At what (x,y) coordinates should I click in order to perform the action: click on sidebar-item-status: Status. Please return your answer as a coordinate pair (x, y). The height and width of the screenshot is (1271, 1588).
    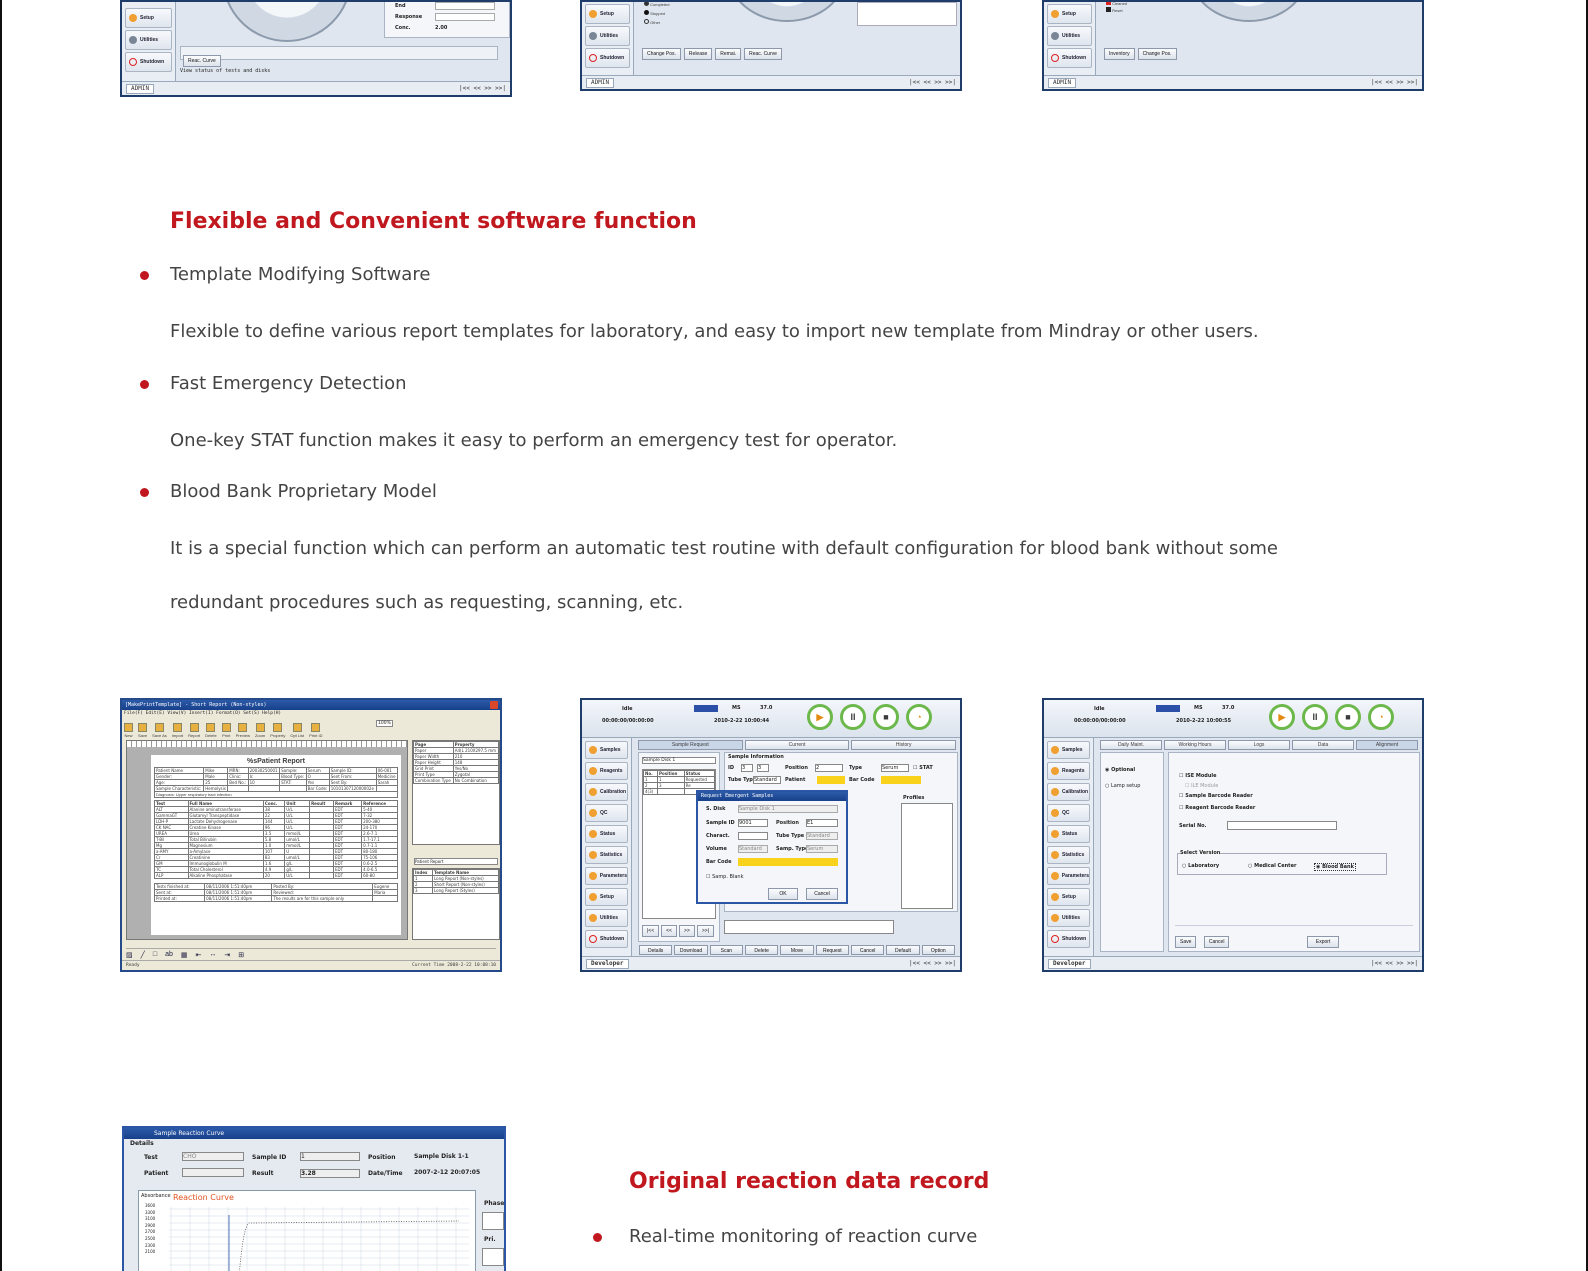
    Looking at the image, I should click on (1068, 834).